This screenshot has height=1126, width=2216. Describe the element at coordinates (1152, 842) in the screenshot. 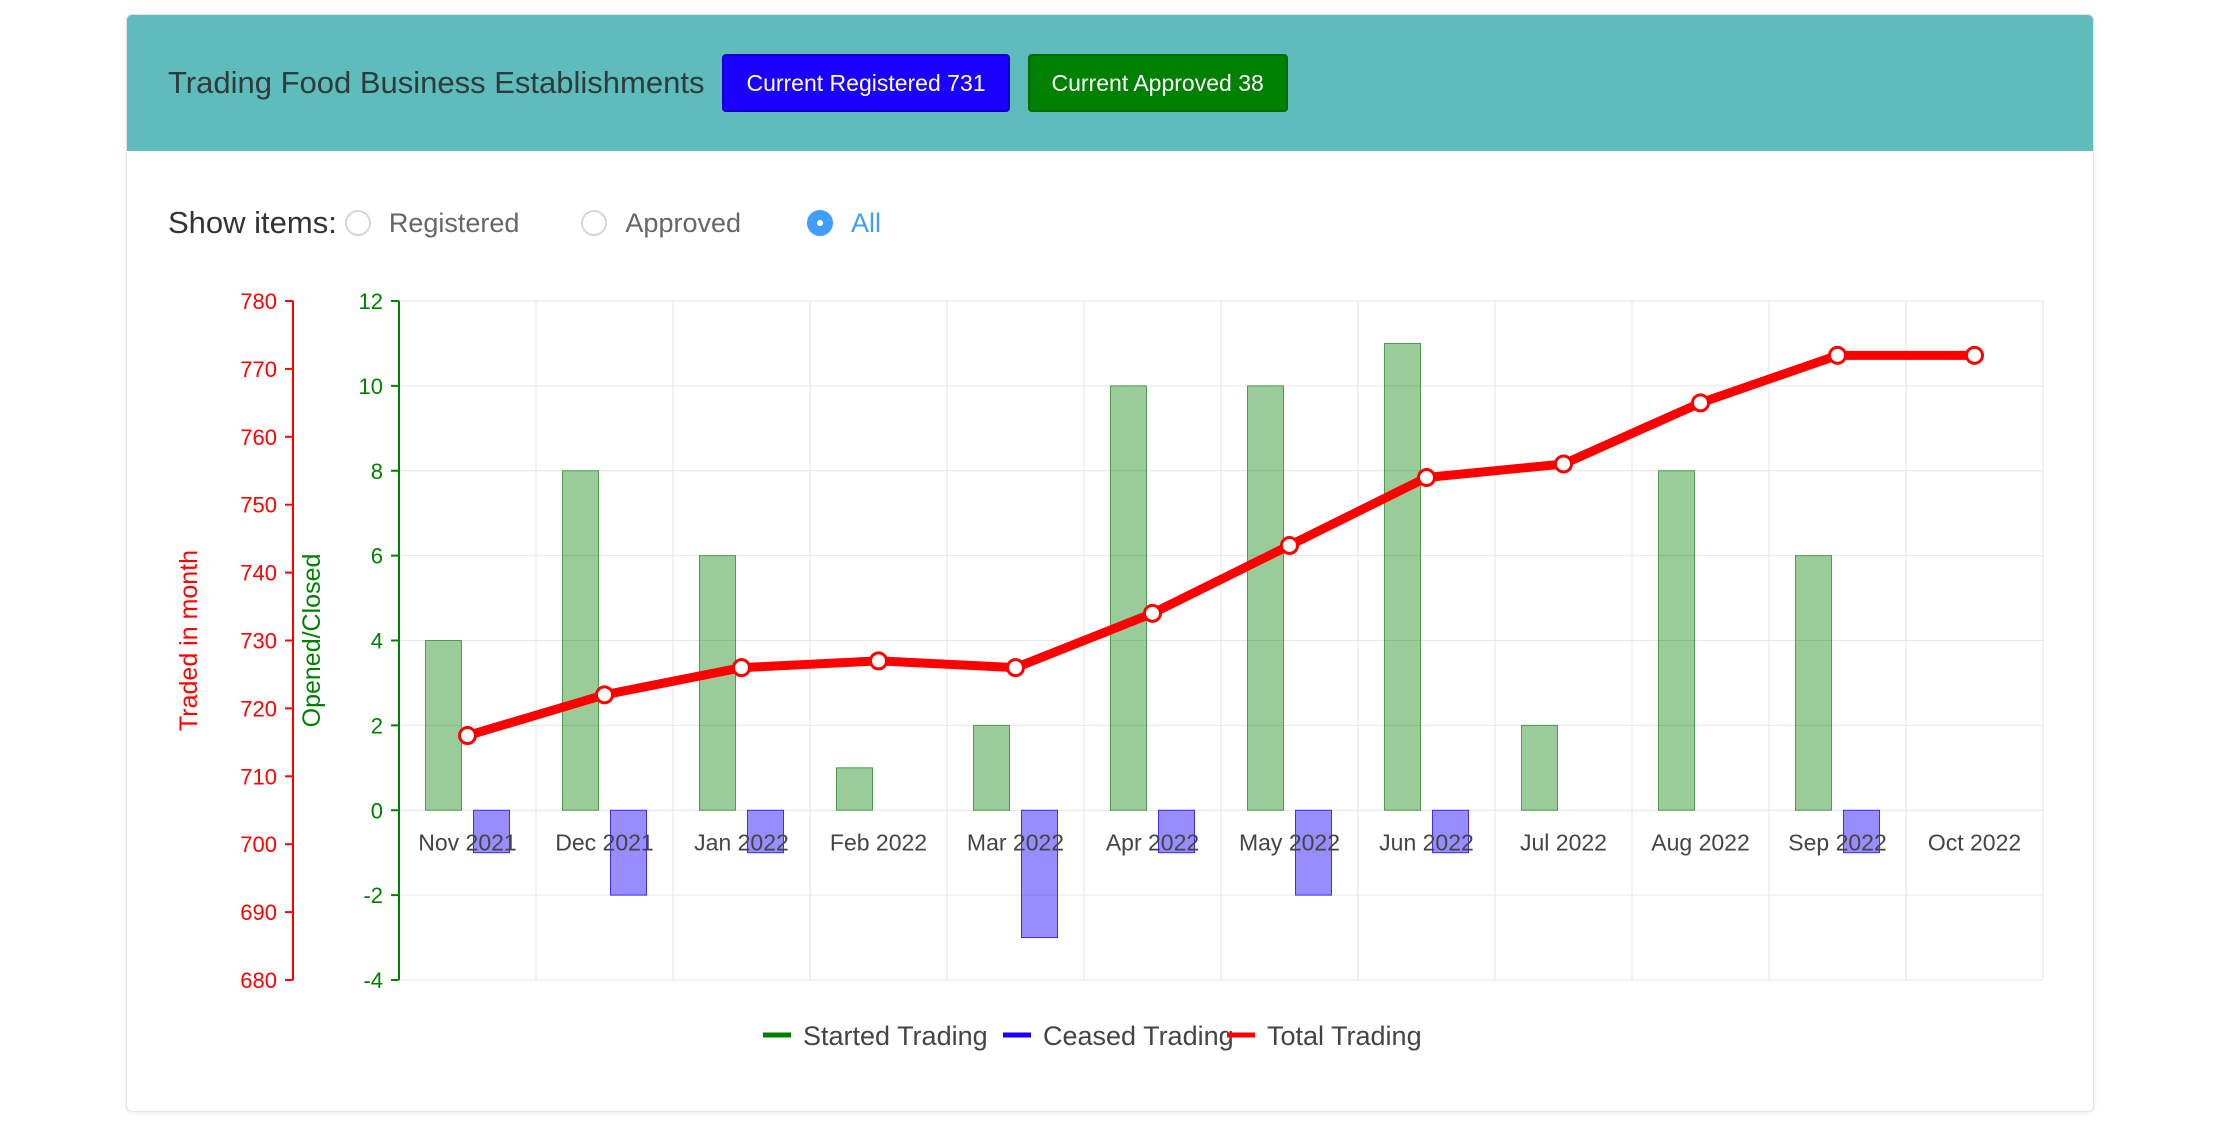

I see `x-axis-tick-label: Apr 2022` at that location.